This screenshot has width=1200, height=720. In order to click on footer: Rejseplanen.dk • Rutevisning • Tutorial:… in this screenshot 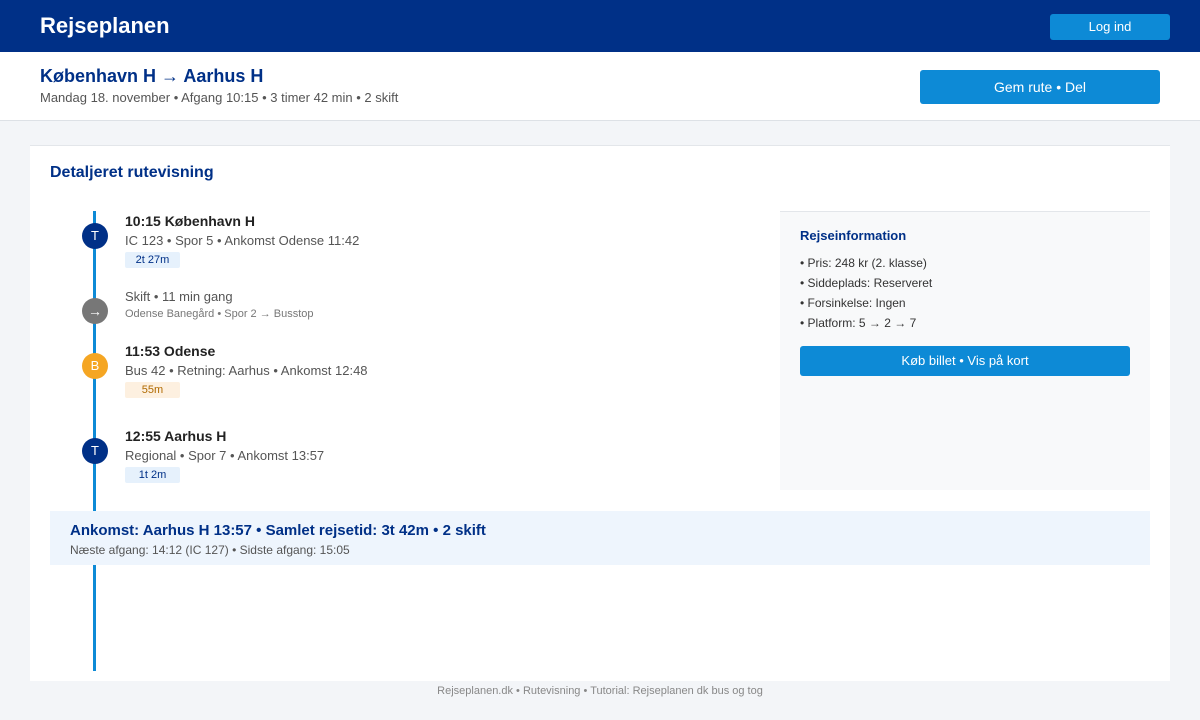, I will do `click(600, 691)`.